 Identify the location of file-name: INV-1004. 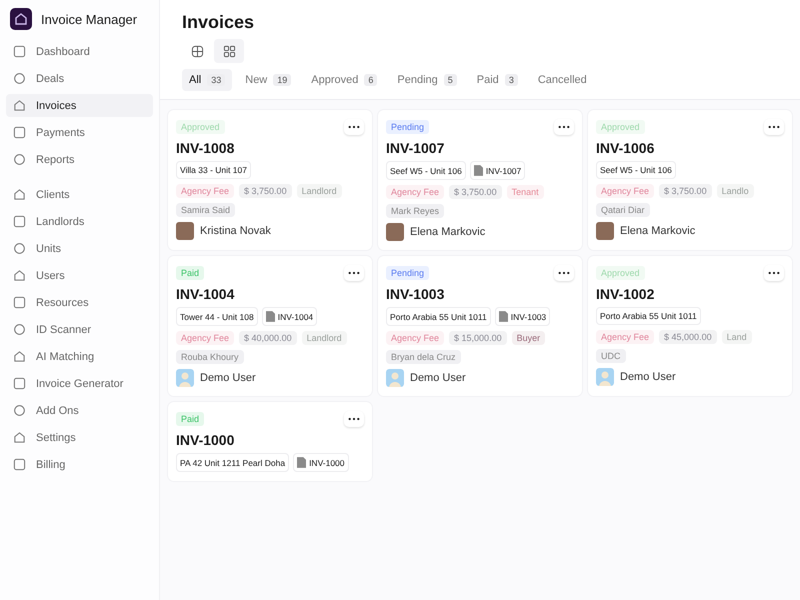
(296, 317).